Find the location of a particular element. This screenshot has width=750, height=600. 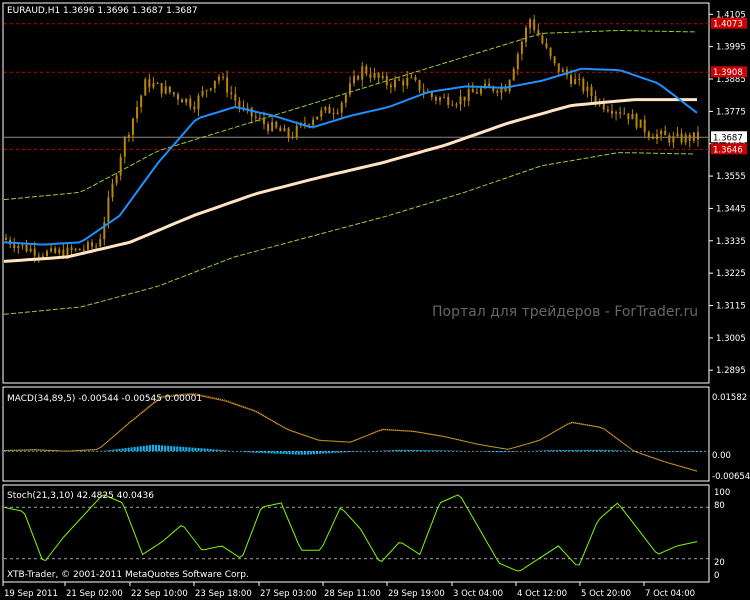

price-label: 1.3005 is located at coordinates (731, 339).